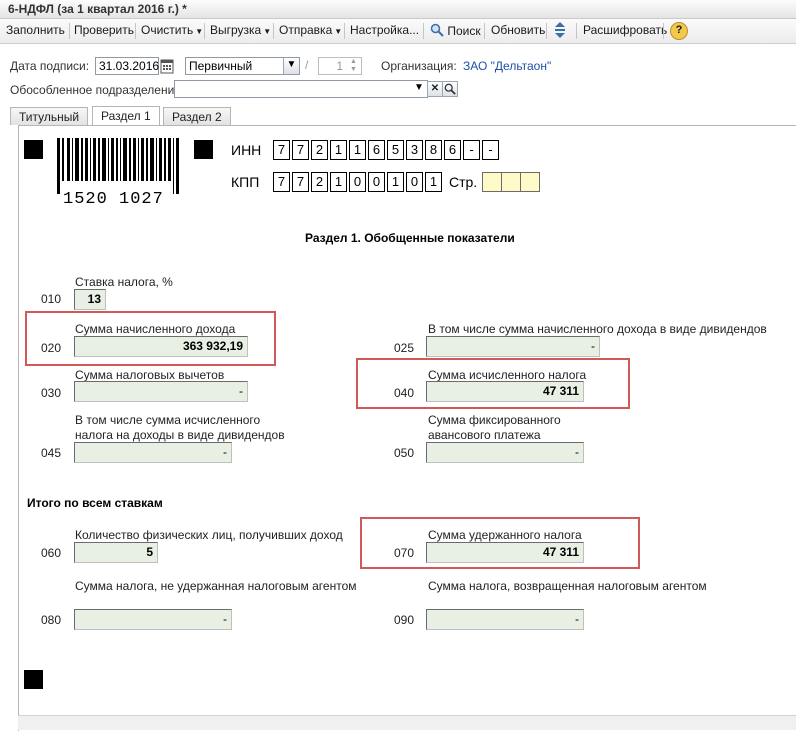 This screenshot has height=734, width=796. Describe the element at coordinates (51, 553) in the screenshot. I see `line-code-060: 060` at that location.